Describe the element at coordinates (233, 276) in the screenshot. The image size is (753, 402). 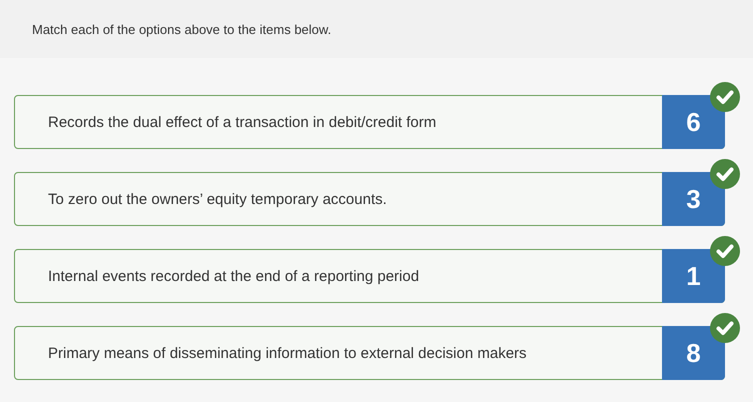
I see `item-text: Internal events recorded at the end of a reporting period` at that location.